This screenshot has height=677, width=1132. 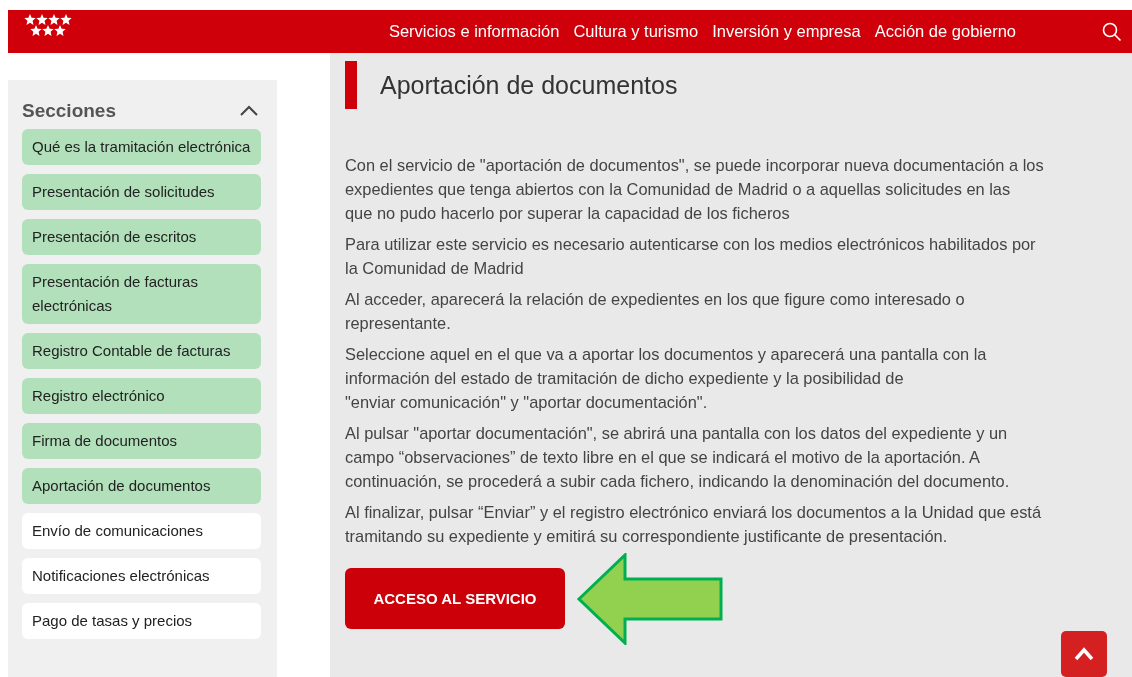 What do you see at coordinates (786, 31) in the screenshot?
I see `nav-link: Inversión y empresa` at bounding box center [786, 31].